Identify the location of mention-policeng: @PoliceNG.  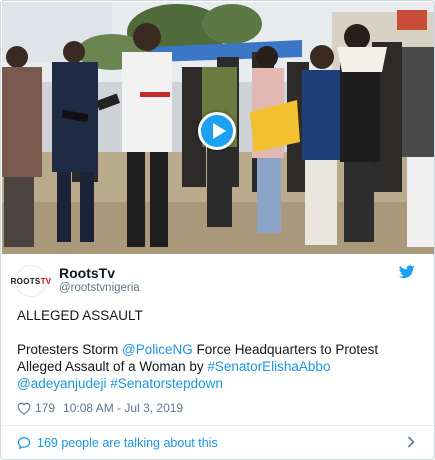
(157, 349).